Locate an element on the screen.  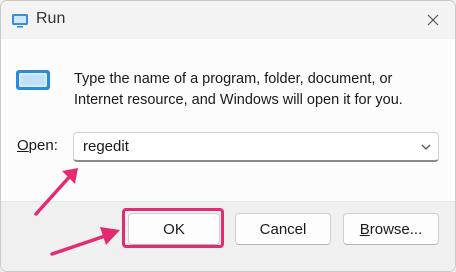
chevron-down-icon is located at coordinates (426, 147).